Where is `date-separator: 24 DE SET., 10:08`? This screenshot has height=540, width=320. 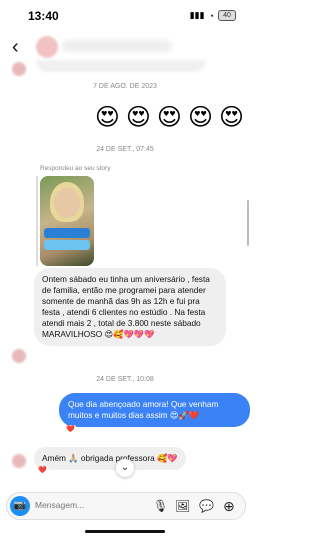 date-separator: 24 DE SET., 10:08 is located at coordinates (125, 379).